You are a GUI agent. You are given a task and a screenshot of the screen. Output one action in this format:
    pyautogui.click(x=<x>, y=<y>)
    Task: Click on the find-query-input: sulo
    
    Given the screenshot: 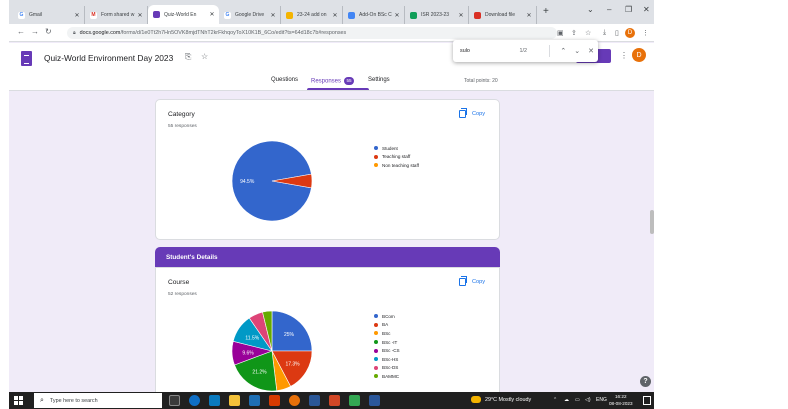 What is the action you would take?
    pyautogui.click(x=490, y=51)
    